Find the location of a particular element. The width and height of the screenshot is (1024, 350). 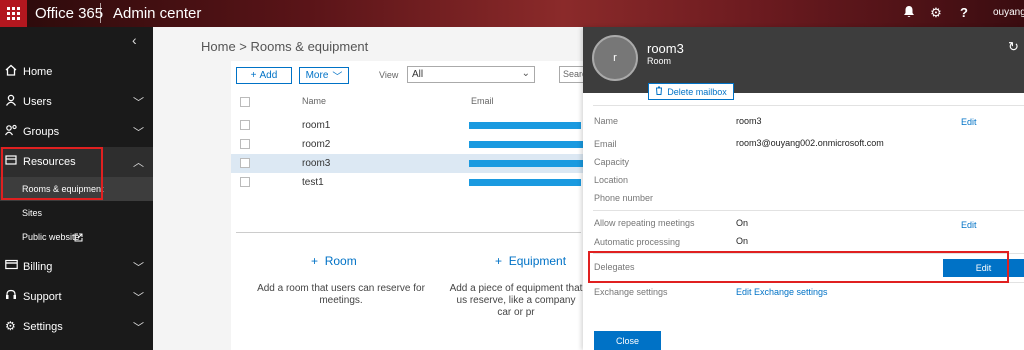

sidebar-item-users: Users ﹀ is located at coordinates (76, 102).